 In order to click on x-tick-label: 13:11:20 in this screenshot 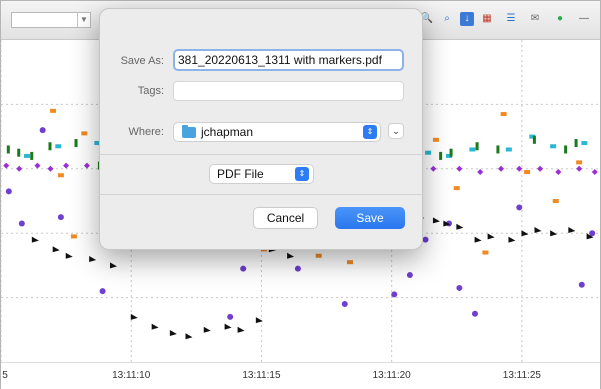, I will do `click(391, 375)`.